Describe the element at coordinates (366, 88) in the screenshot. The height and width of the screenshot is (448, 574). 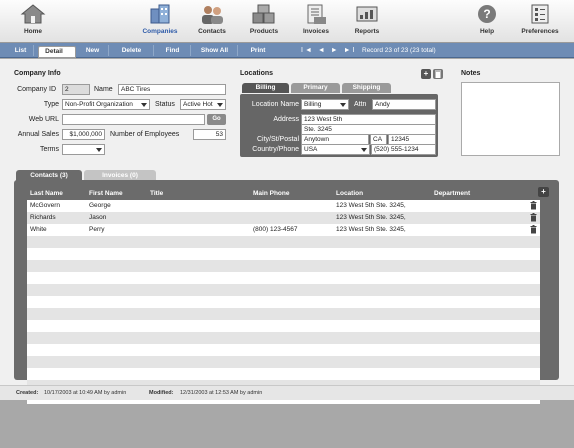
I see `tab-shipping: Shipping` at that location.